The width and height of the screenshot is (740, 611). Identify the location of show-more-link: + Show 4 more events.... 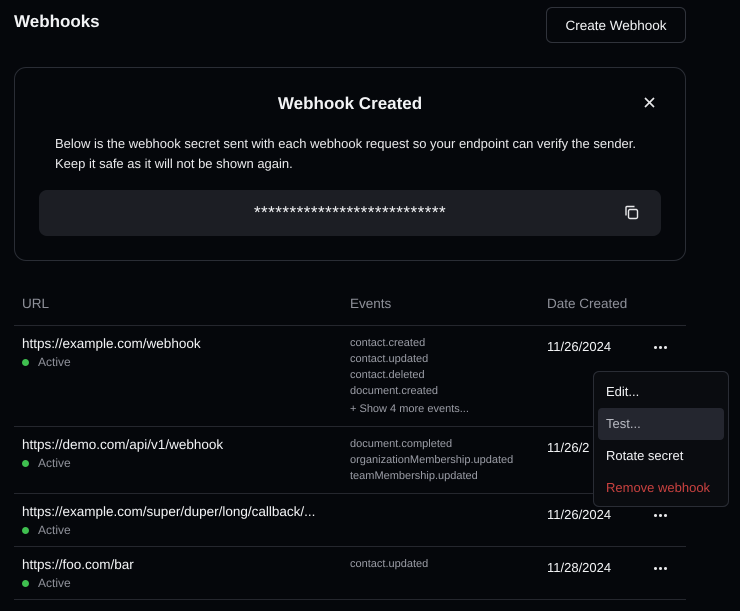
(448, 409).